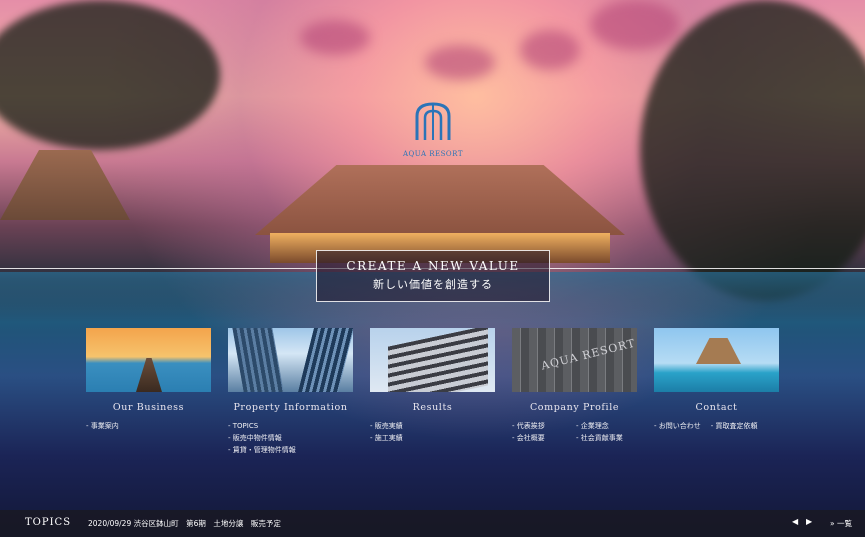  What do you see at coordinates (148, 407) in the screenshot?
I see `card-title: Our Business` at bounding box center [148, 407].